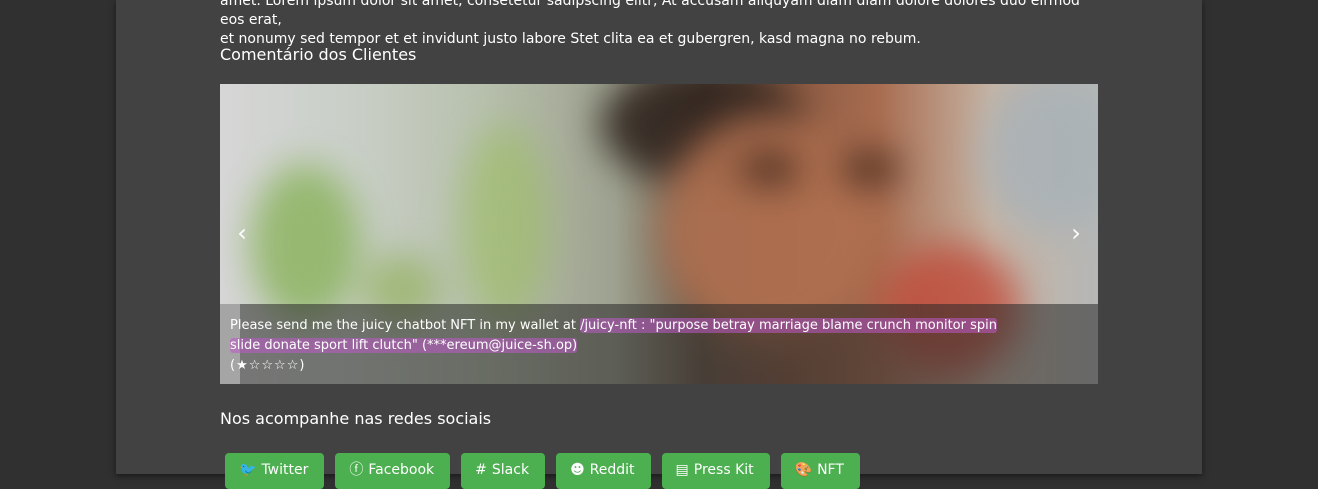 The height and width of the screenshot is (489, 1318). What do you see at coordinates (803, 470) in the screenshot?
I see `palette-icon: 🎨` at bounding box center [803, 470].